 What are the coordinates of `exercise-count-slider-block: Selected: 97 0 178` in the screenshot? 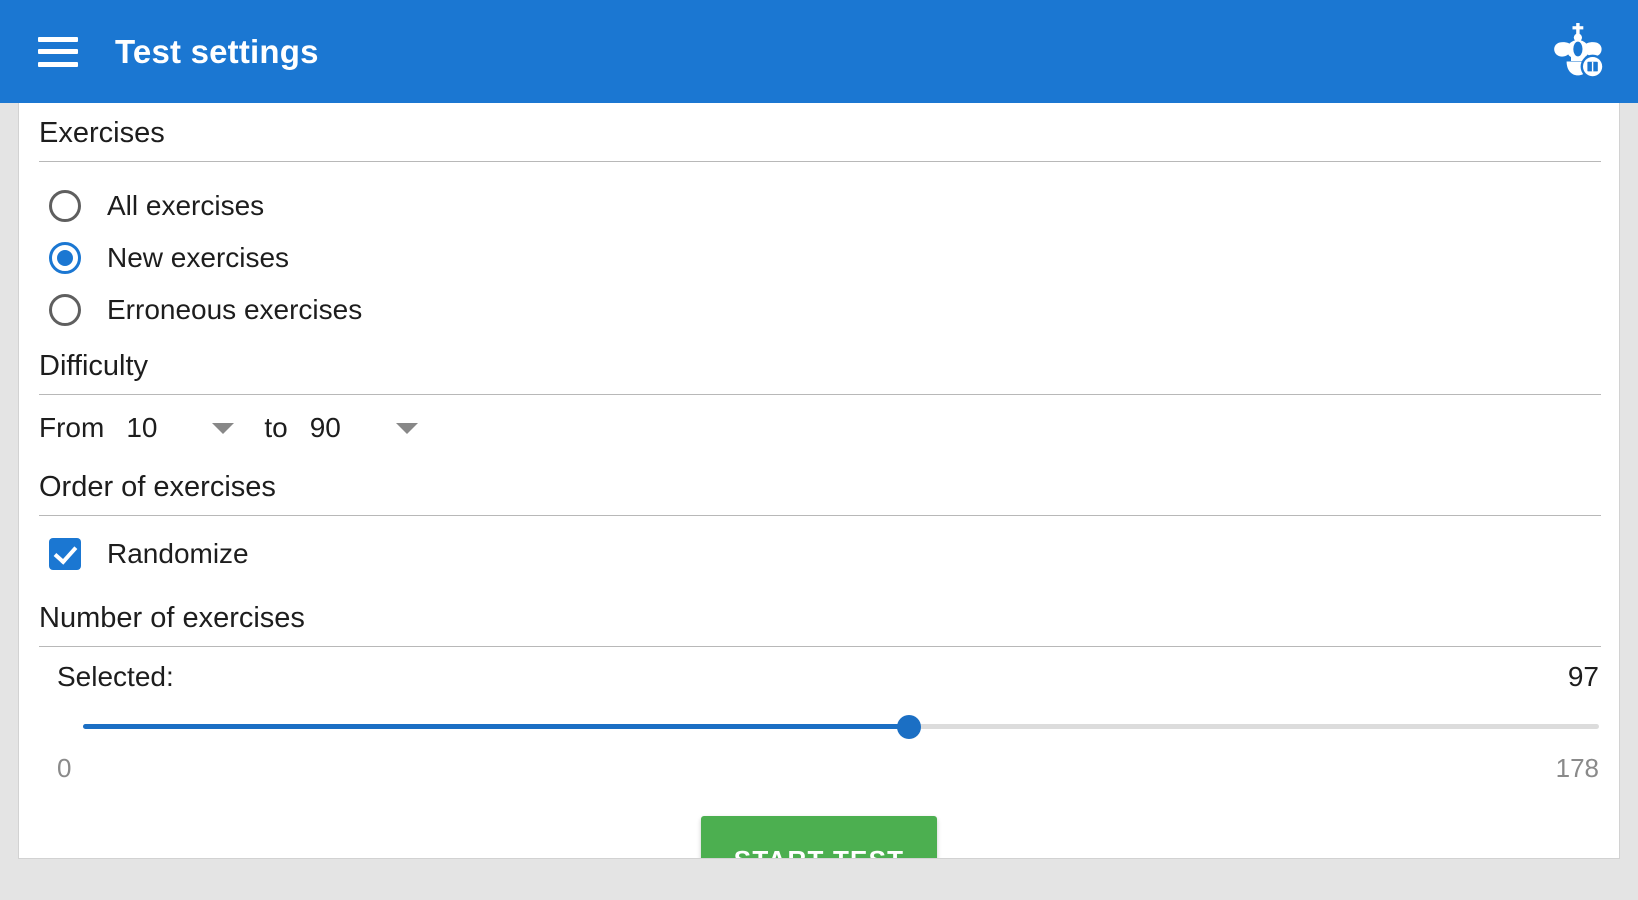 It's located at (819, 715).